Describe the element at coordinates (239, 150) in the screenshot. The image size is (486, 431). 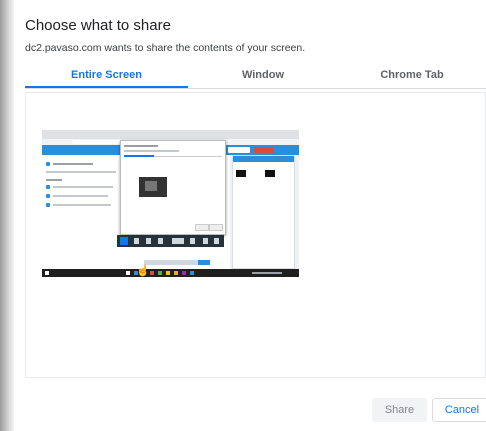
I see `thumbnail-header-button` at that location.